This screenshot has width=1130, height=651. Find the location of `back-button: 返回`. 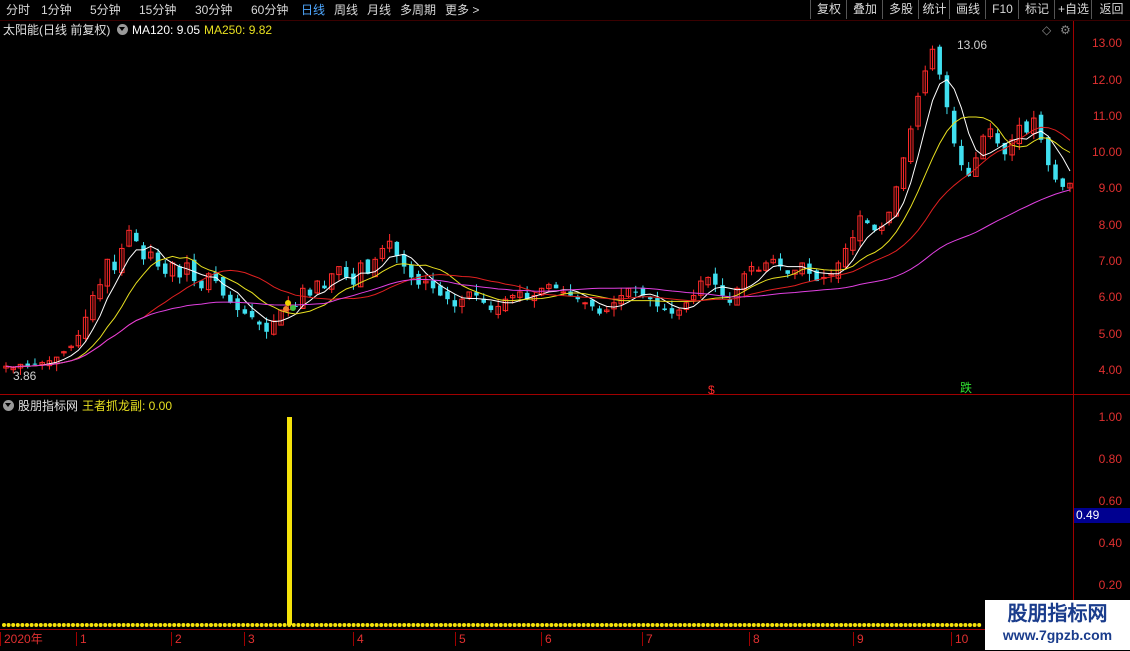

back-button: 返回 is located at coordinates (1110, 9).